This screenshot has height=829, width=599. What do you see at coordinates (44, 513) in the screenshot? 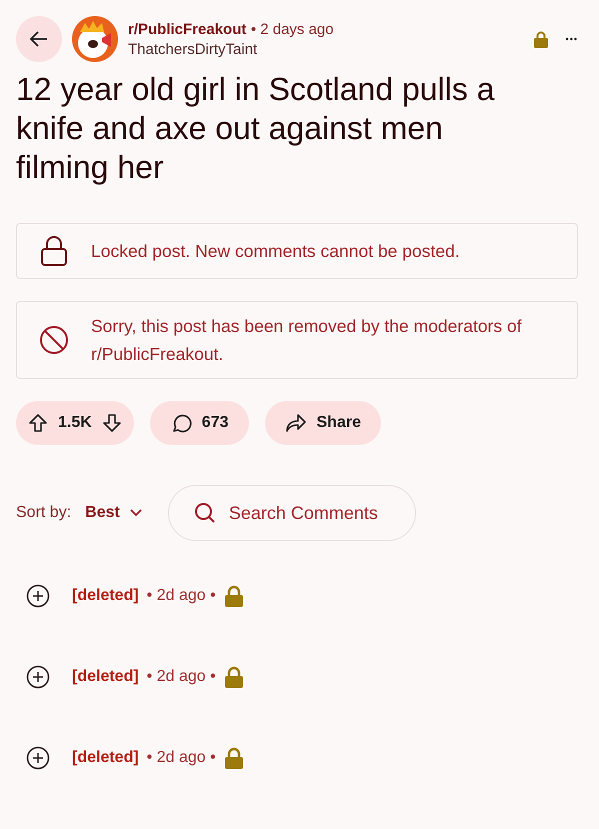
I see `sort-label: Sort by:` at bounding box center [44, 513].